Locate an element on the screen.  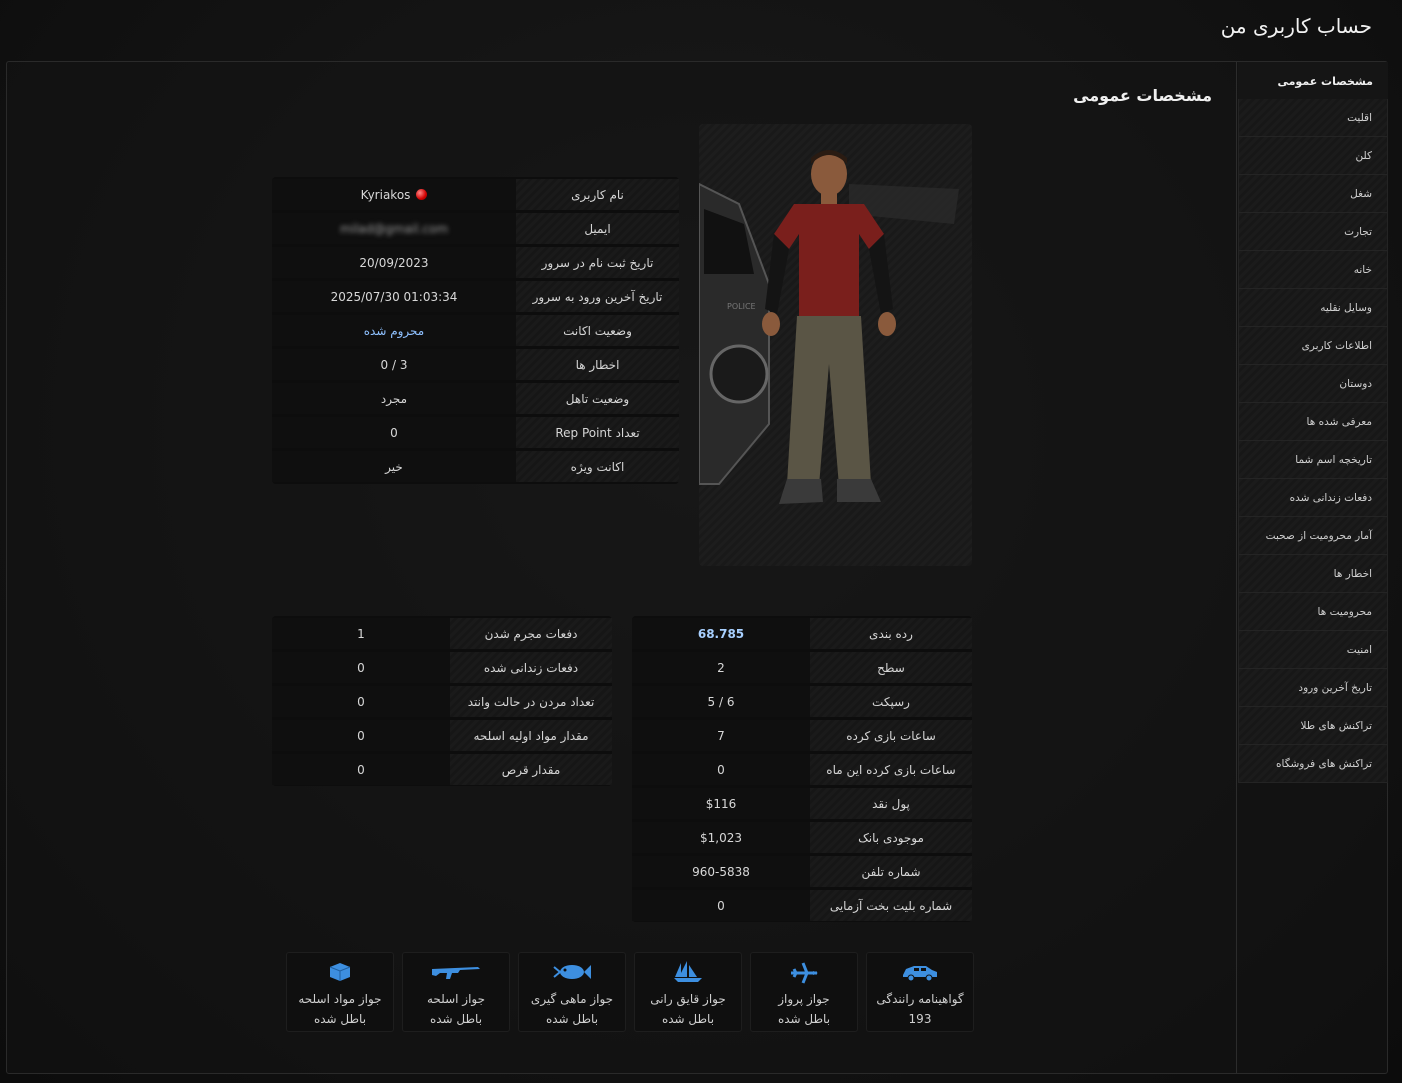
username-value: Kyriakos is located at coordinates (394, 194).